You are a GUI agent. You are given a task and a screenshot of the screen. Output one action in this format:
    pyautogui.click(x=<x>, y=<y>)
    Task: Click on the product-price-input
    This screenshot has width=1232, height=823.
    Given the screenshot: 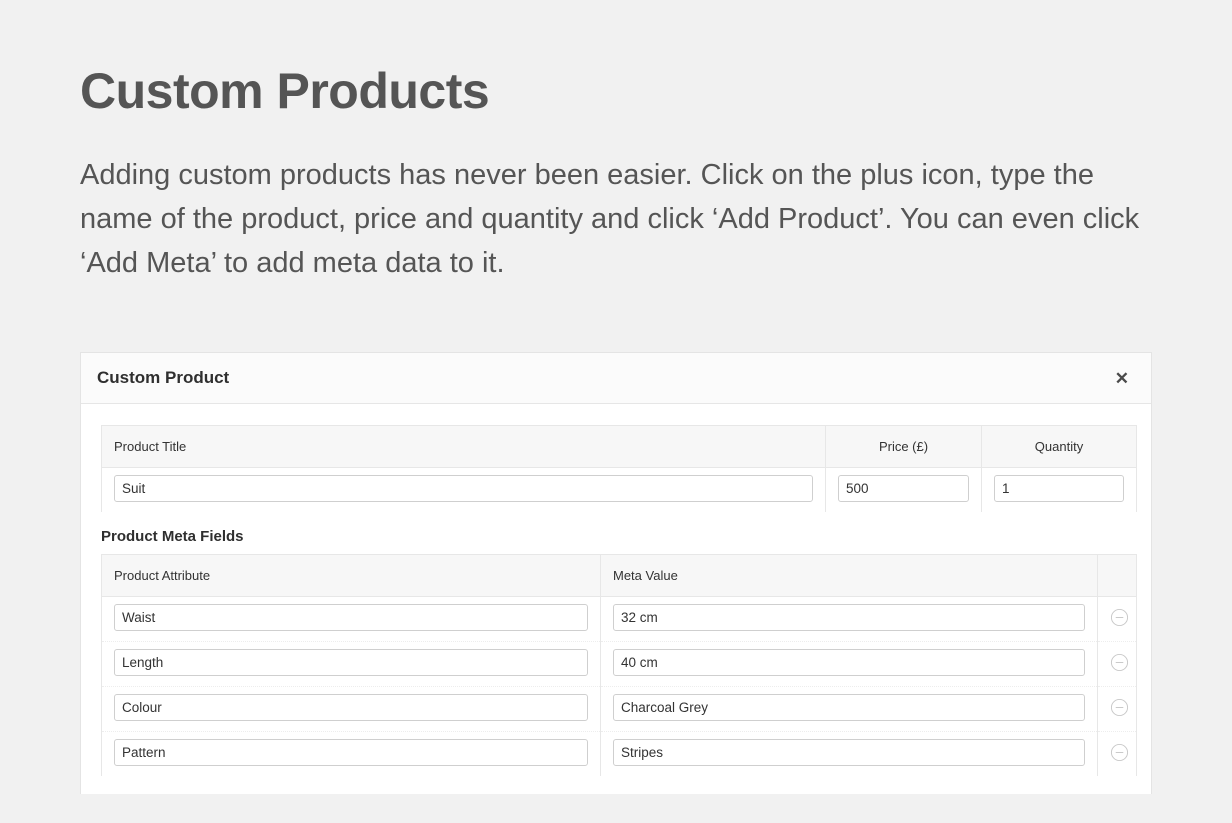 What is the action you would take?
    pyautogui.click(x=903, y=488)
    